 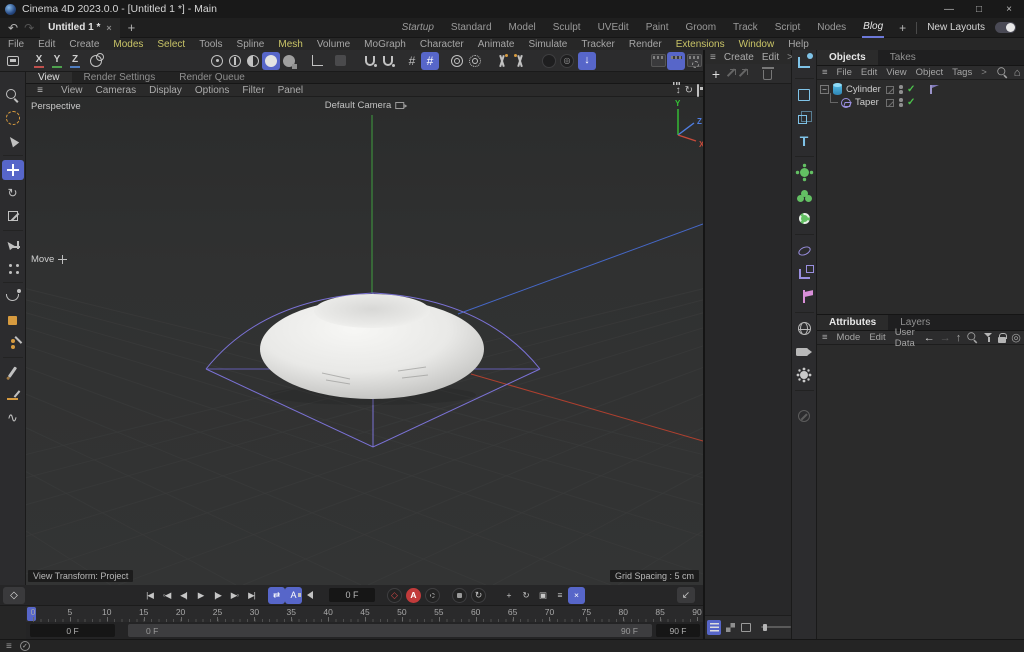 What do you see at coordinates (251, 44) in the screenshot?
I see `menu-item: Spline` at bounding box center [251, 44].